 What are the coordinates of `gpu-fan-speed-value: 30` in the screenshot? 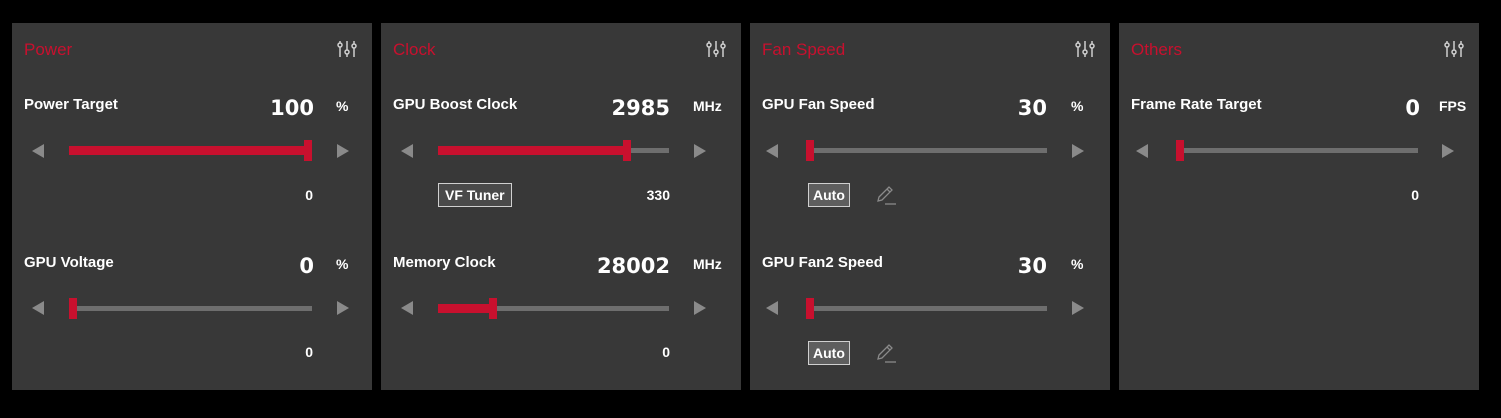 It's located at (1032, 108).